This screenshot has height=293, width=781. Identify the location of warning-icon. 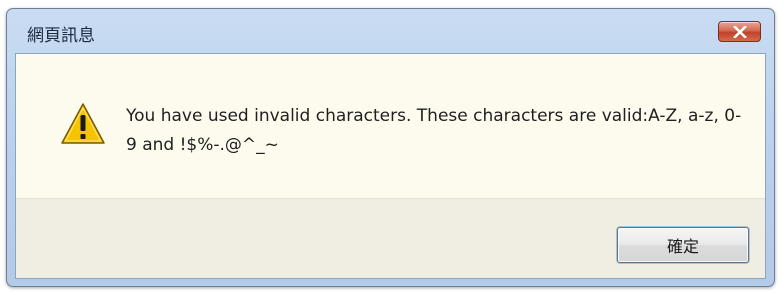
(83, 124).